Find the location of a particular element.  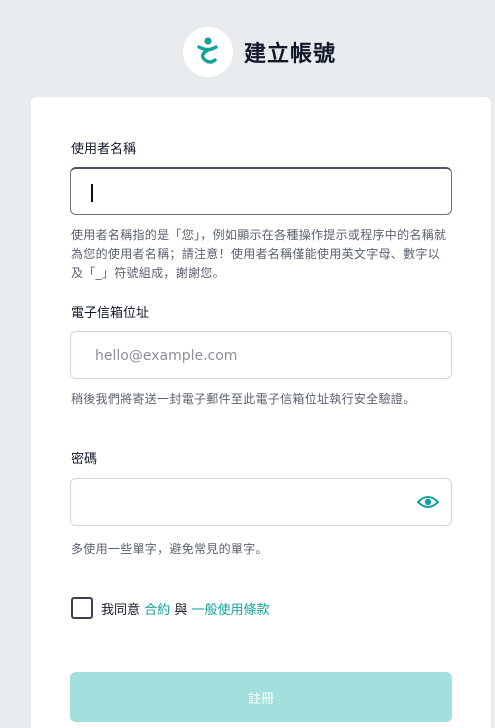

register-button: 註冊 is located at coordinates (261, 697).